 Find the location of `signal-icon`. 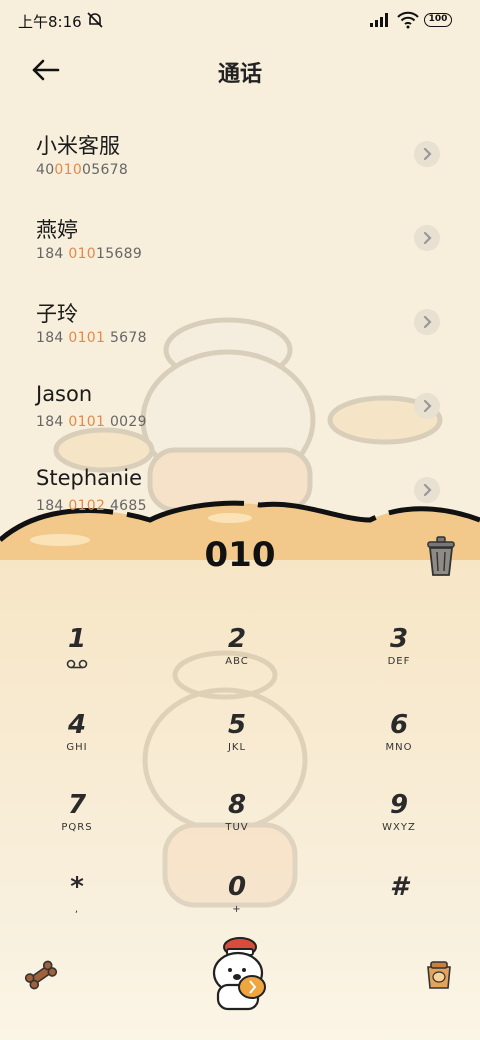

signal-icon is located at coordinates (379, 20).